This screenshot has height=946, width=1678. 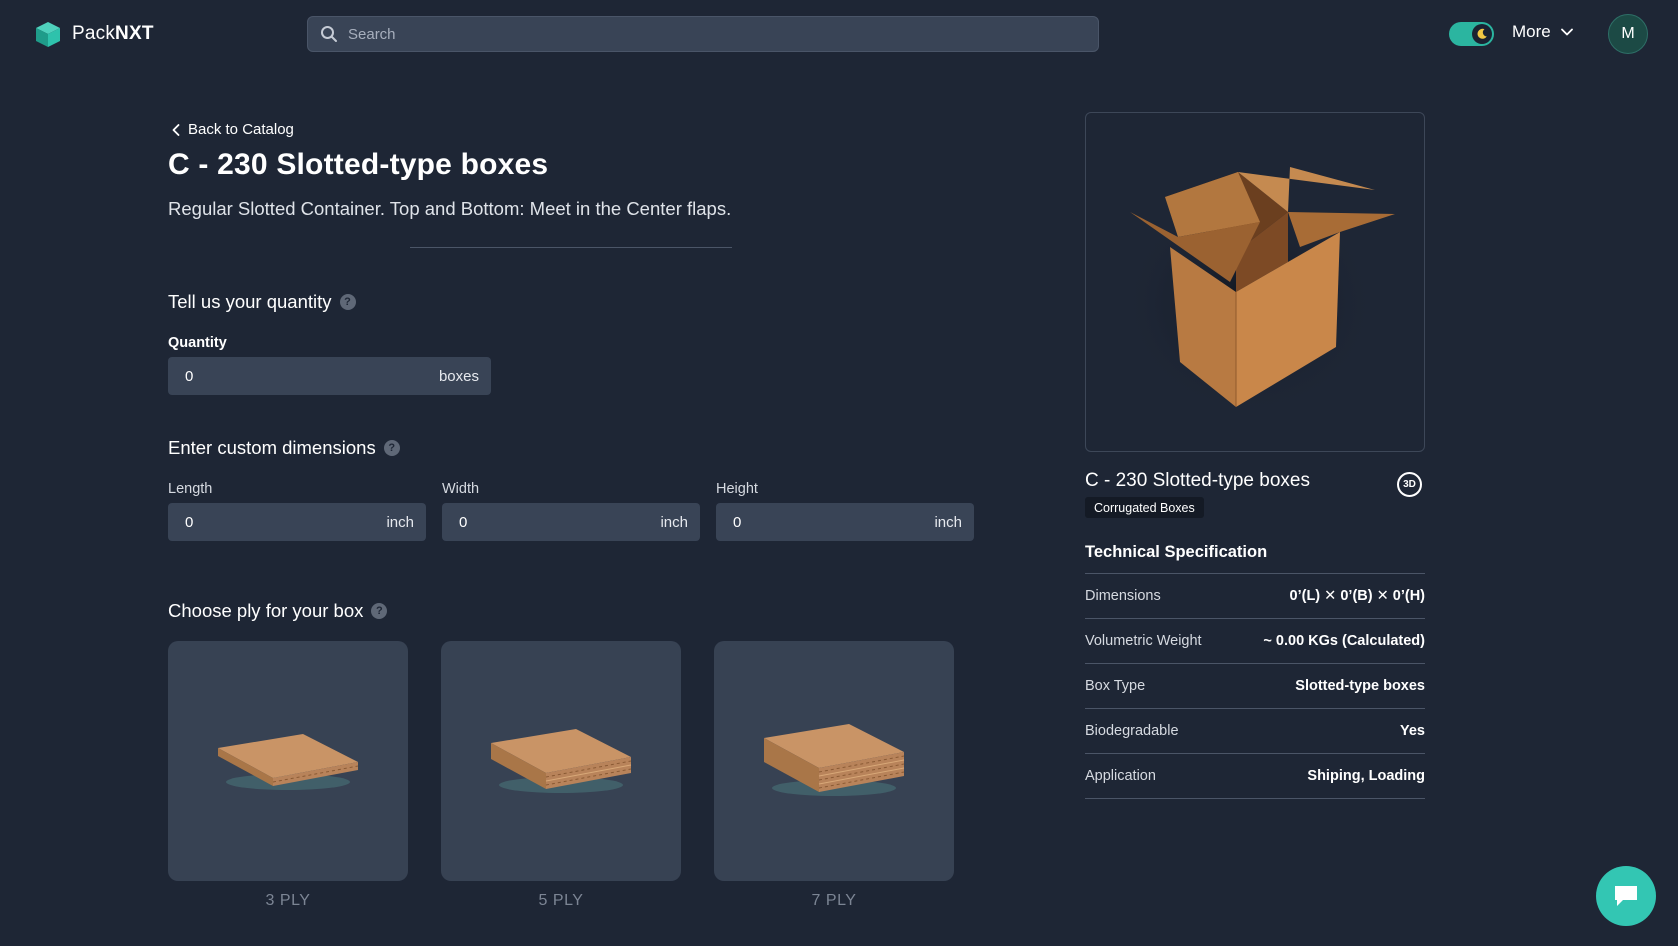 I want to click on cardboard-5-ply-image, so click(x=561, y=761).